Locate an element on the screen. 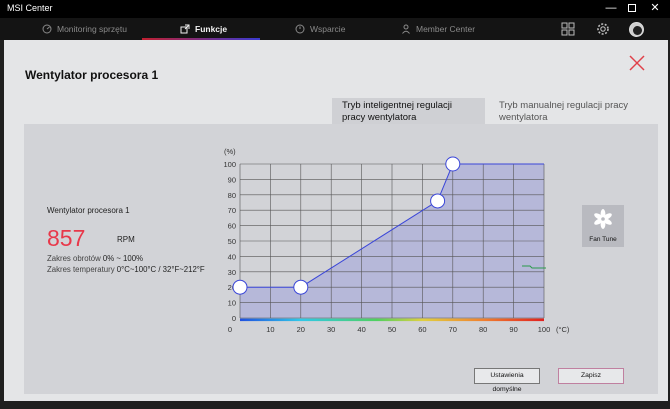 The height and width of the screenshot is (409, 670). tab-member-center: Member Center is located at coordinates (438, 29).